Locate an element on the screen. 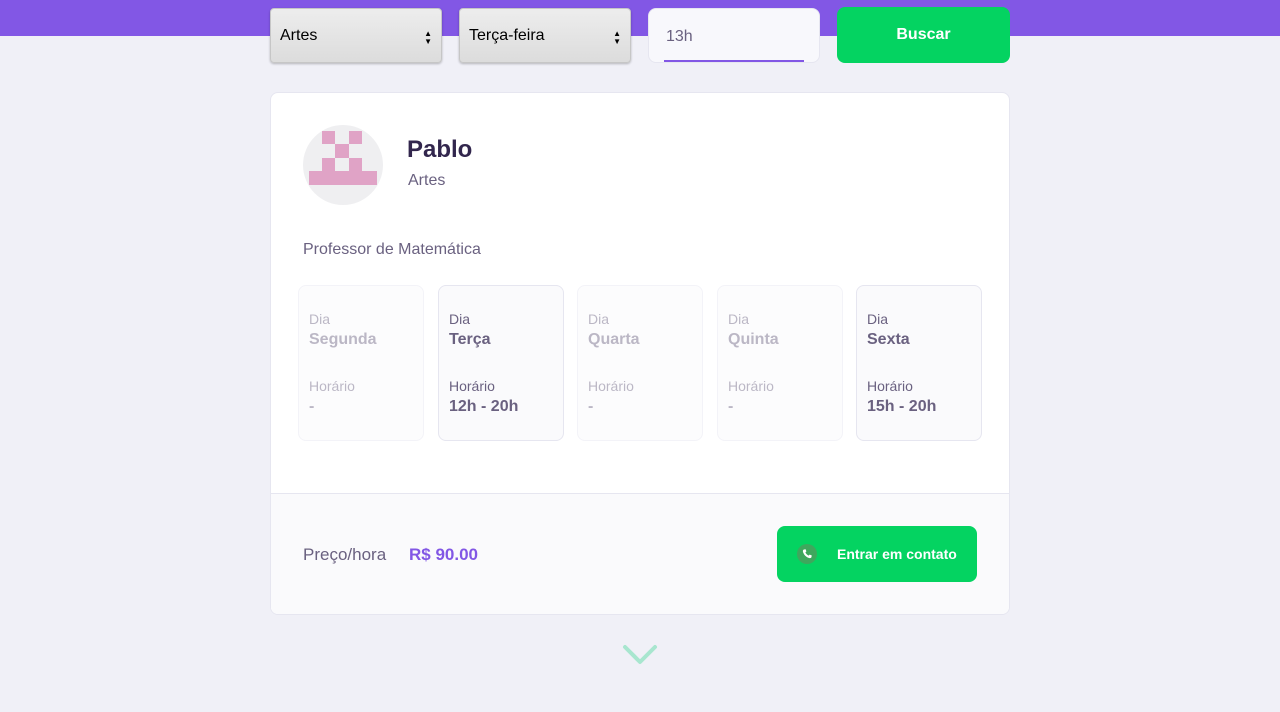 The height and width of the screenshot is (712, 1280). input-focus-underline is located at coordinates (734, 61).